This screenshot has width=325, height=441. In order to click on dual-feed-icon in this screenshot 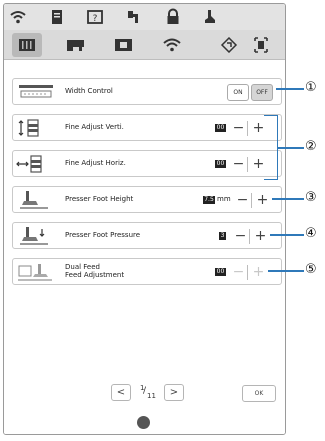, I will do `click(36, 272)`.